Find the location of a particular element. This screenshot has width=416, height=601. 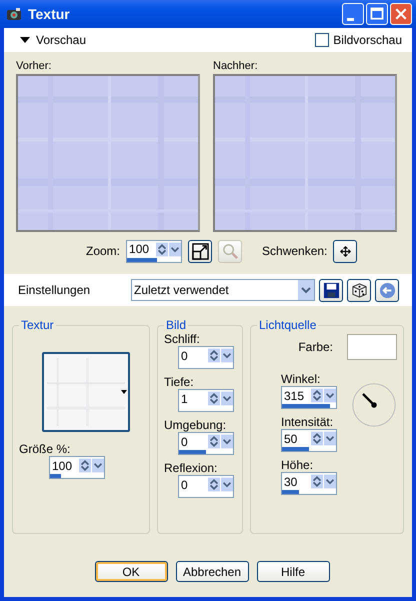

zoom-label: Zoom: is located at coordinates (103, 251).